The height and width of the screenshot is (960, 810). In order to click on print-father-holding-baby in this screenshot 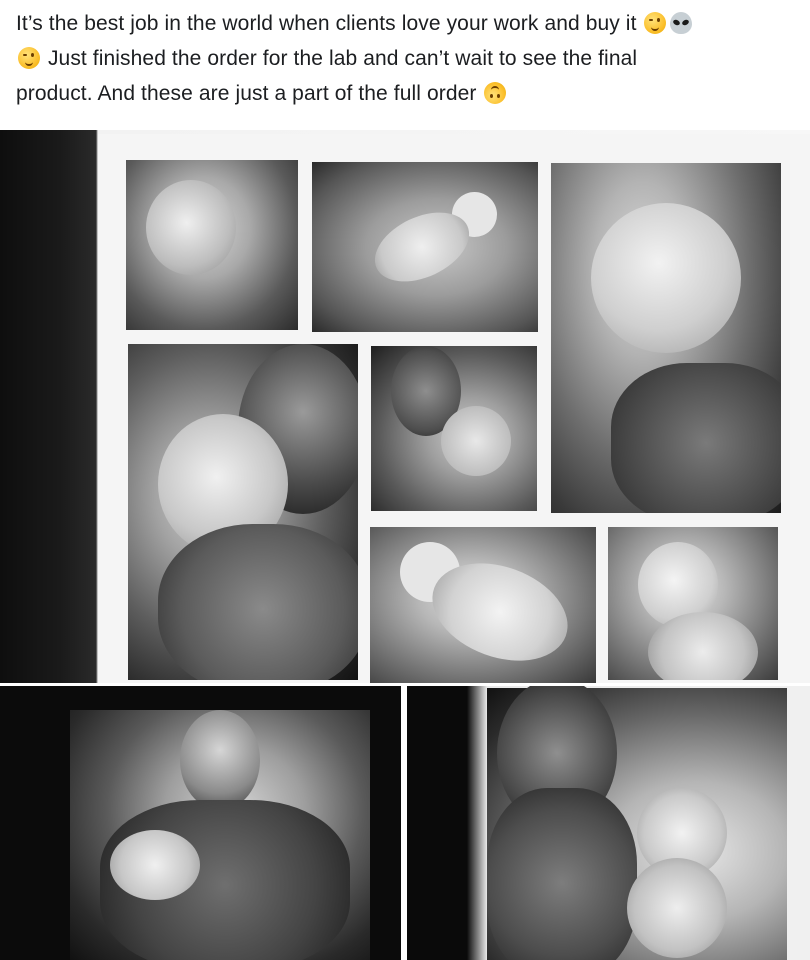, I will do `click(220, 835)`.